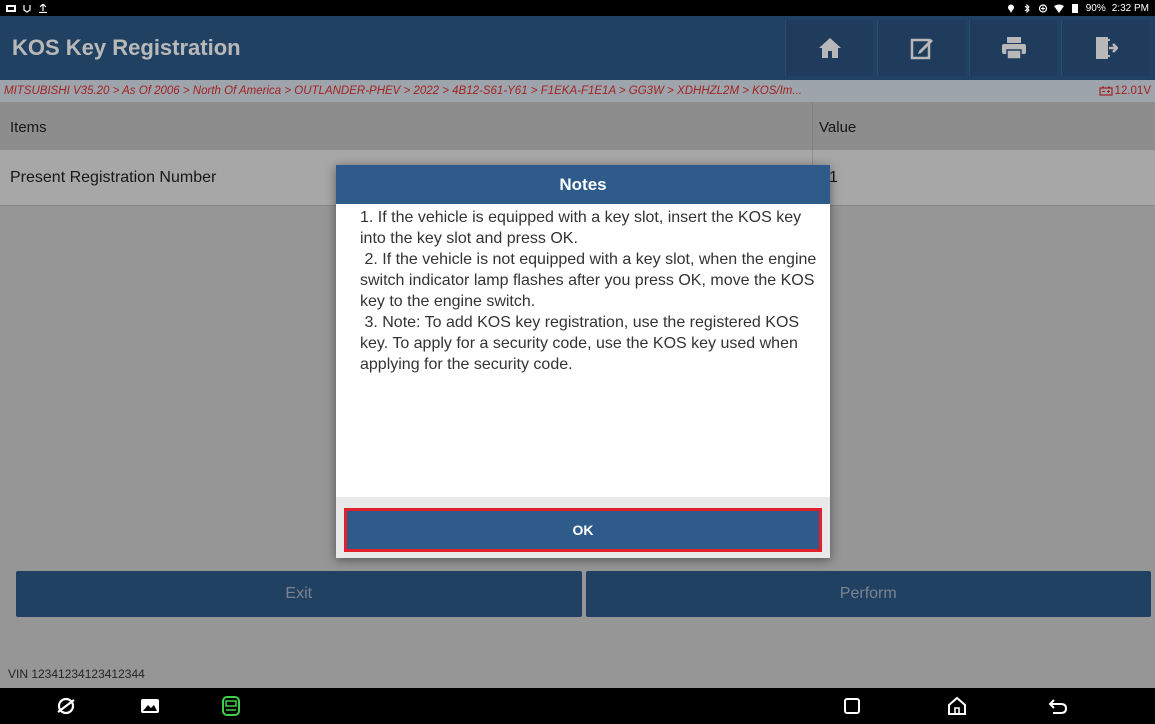 The width and height of the screenshot is (1155, 724). Describe the element at coordinates (1130, 8) in the screenshot. I see `clock: 2:32 PM` at that location.